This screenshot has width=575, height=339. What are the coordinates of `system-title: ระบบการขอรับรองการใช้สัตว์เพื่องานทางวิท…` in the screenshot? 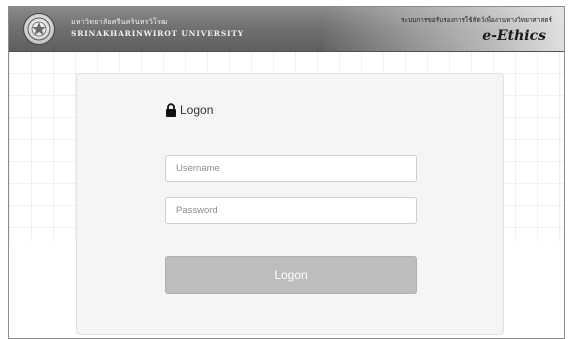 It's located at (476, 20).